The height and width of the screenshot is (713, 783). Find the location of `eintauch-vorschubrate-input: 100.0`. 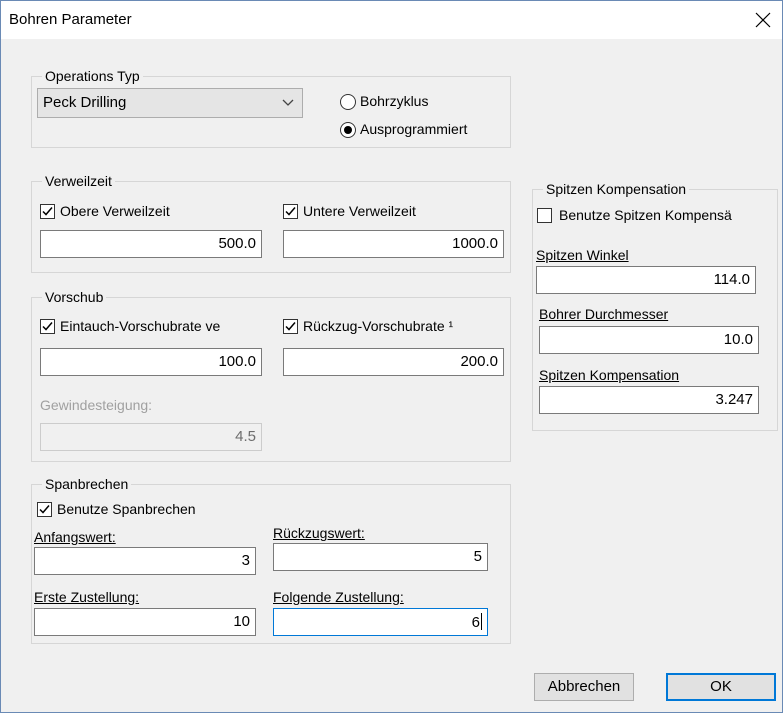

eintauch-vorschubrate-input: 100.0 is located at coordinates (151, 362).